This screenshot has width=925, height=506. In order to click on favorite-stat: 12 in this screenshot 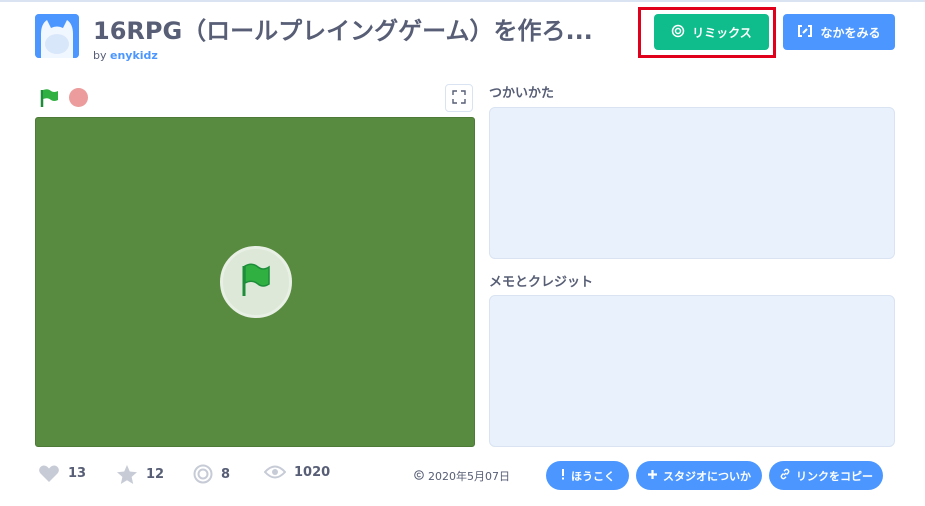, I will do `click(140, 474)`.